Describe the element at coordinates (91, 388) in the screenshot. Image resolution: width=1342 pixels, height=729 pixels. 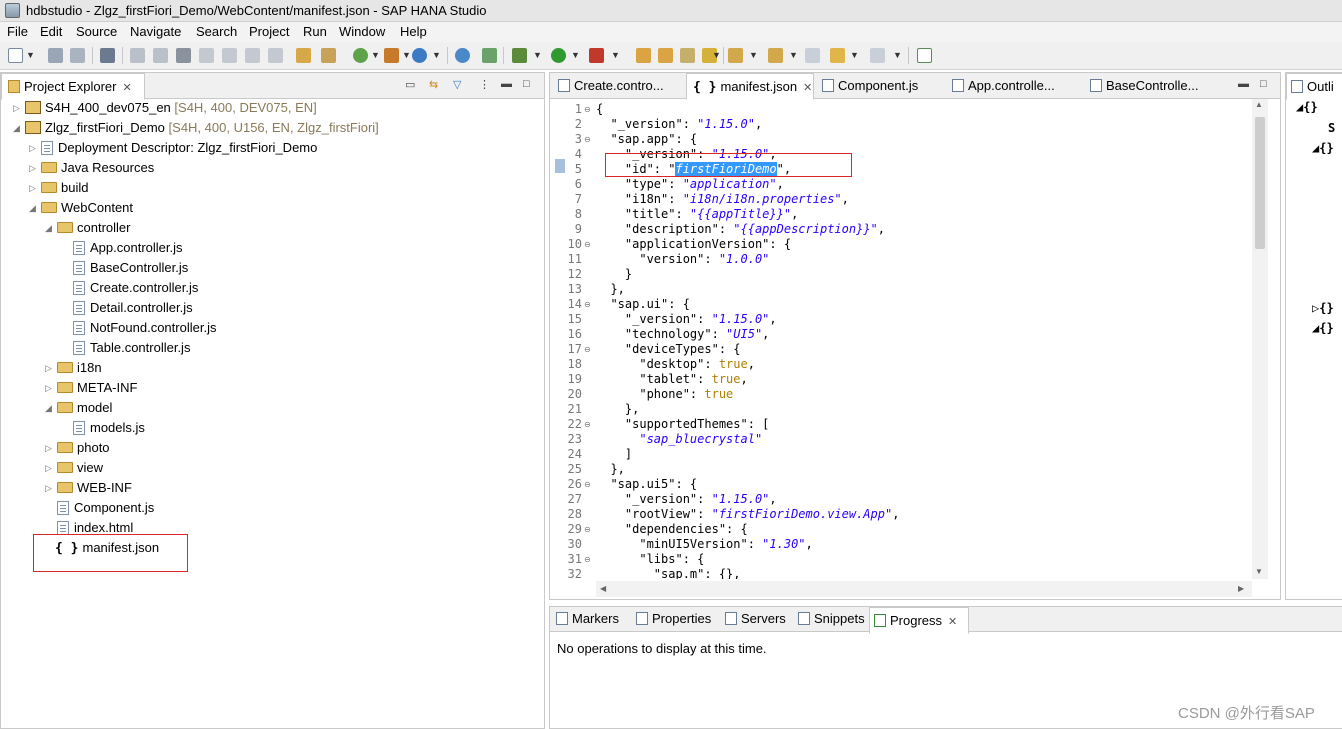
I see `tree-item: ▷ META-INF` at that location.